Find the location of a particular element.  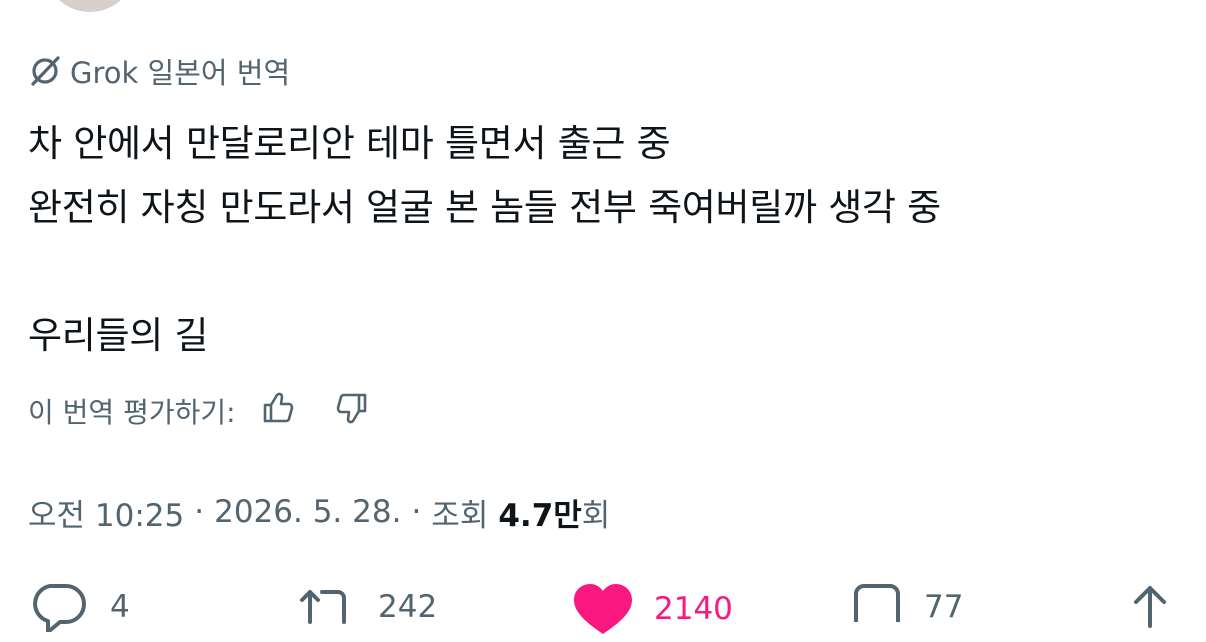

views-prefix: 조회 is located at coordinates (460, 515).